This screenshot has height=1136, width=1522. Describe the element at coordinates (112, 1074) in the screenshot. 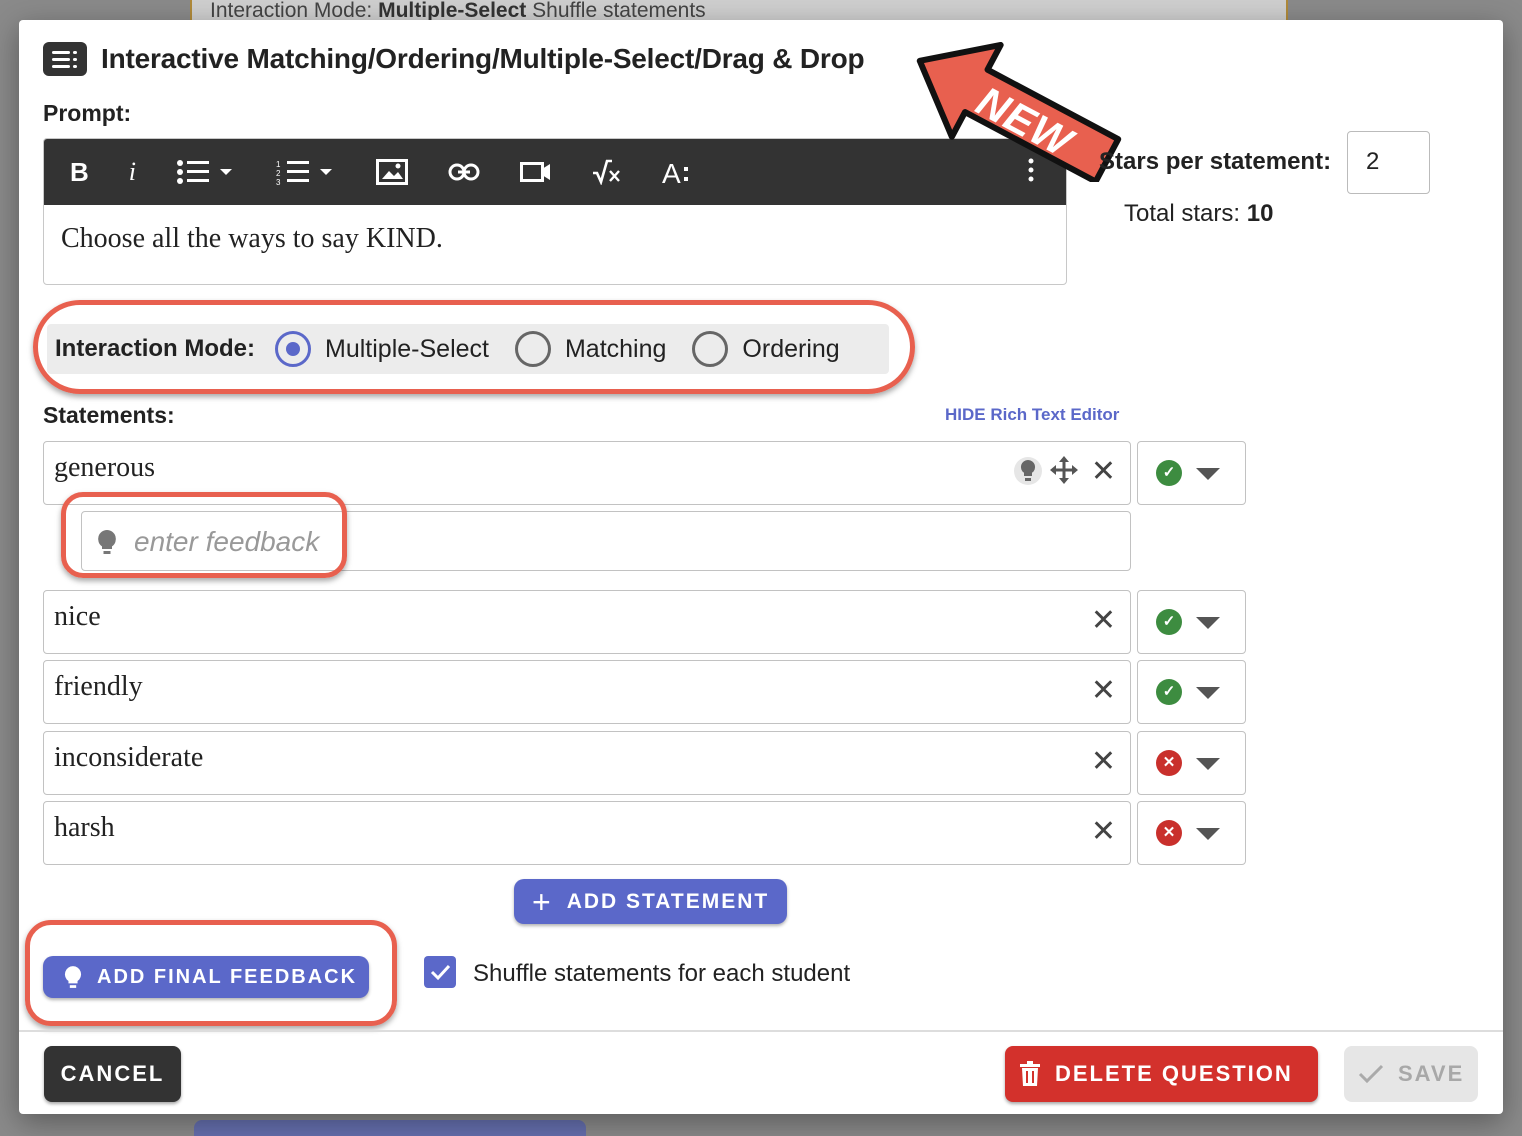

I see `cancel-button: CANCEL` at that location.